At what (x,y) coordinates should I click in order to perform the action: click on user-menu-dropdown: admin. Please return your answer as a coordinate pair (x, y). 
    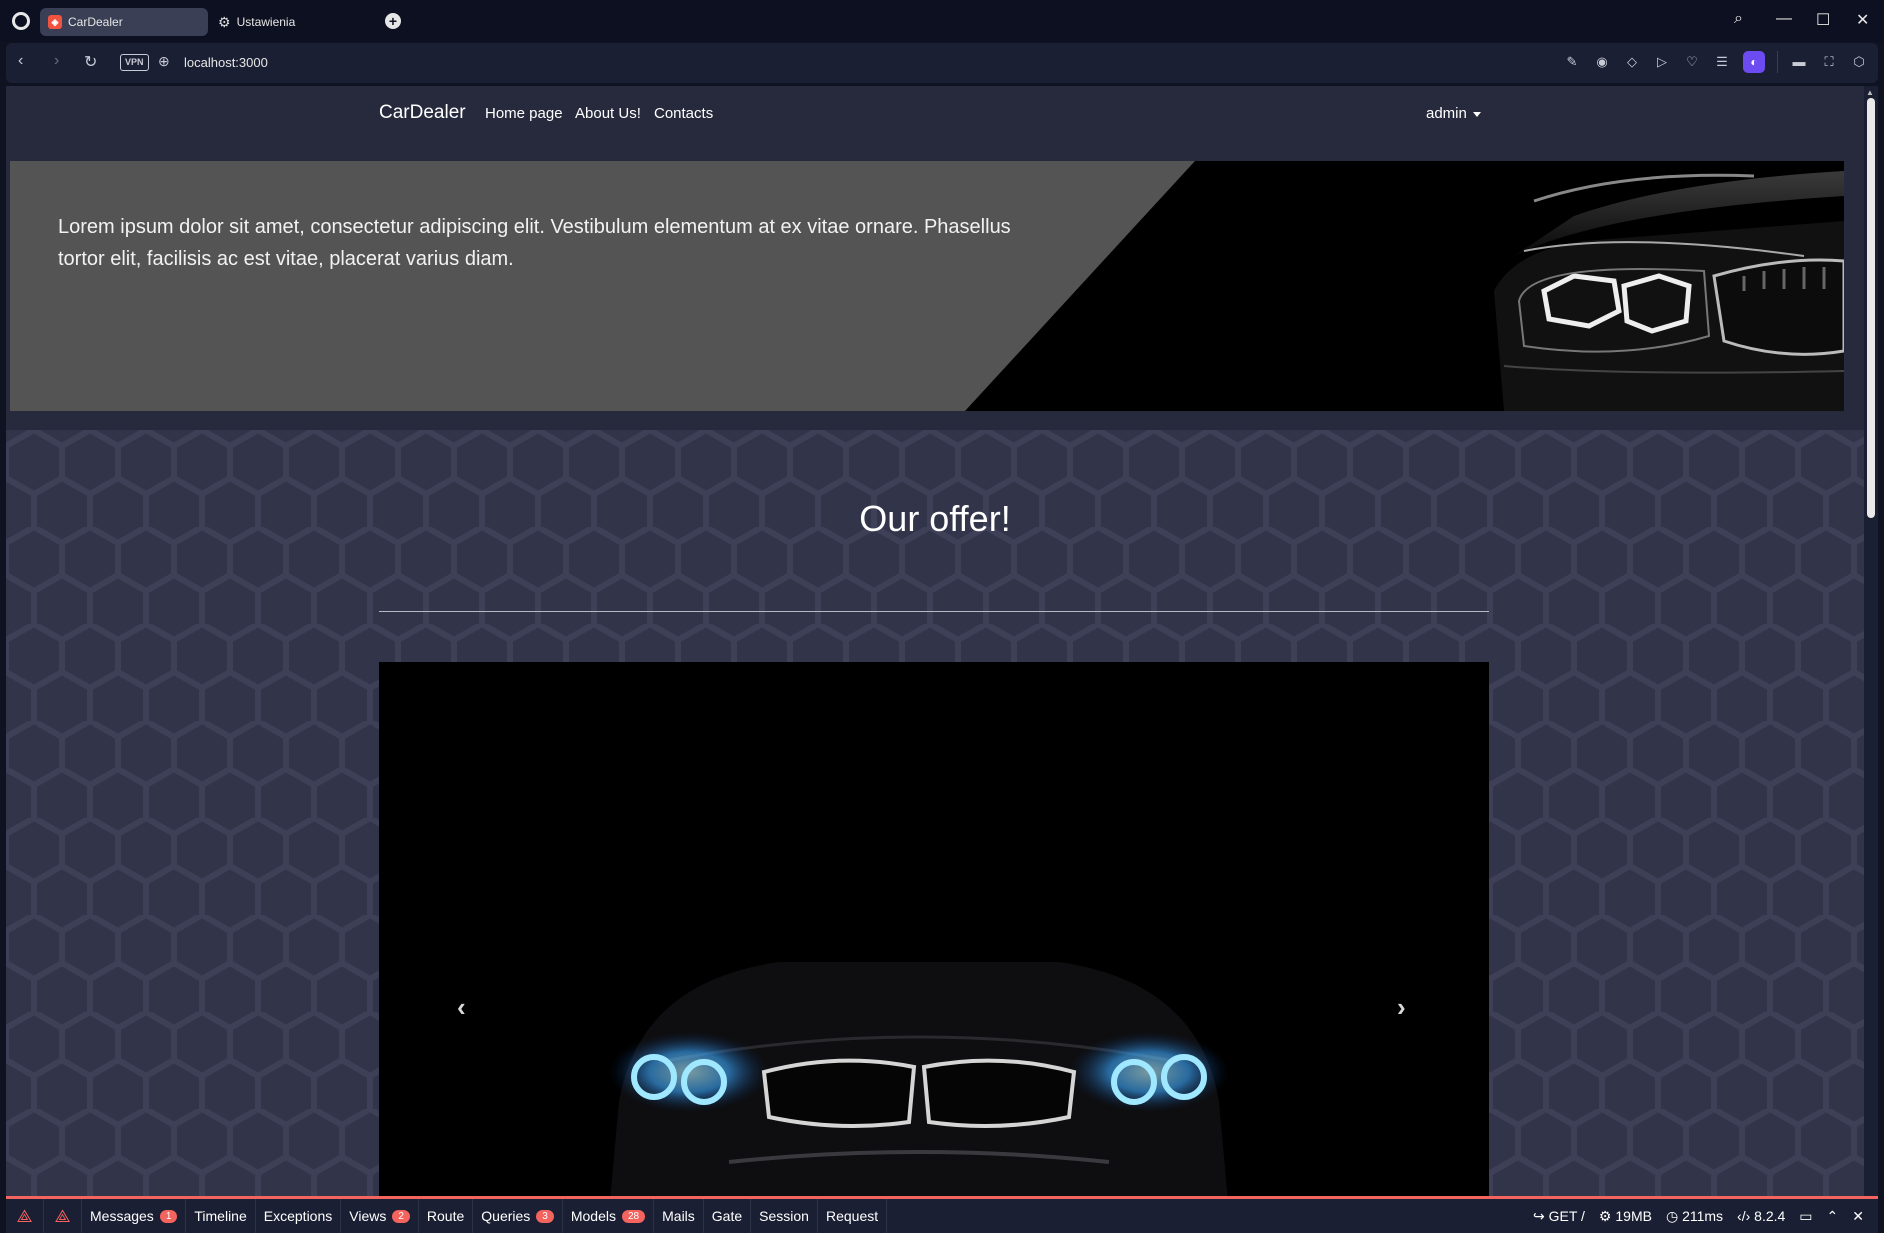
    Looking at the image, I should click on (1453, 113).